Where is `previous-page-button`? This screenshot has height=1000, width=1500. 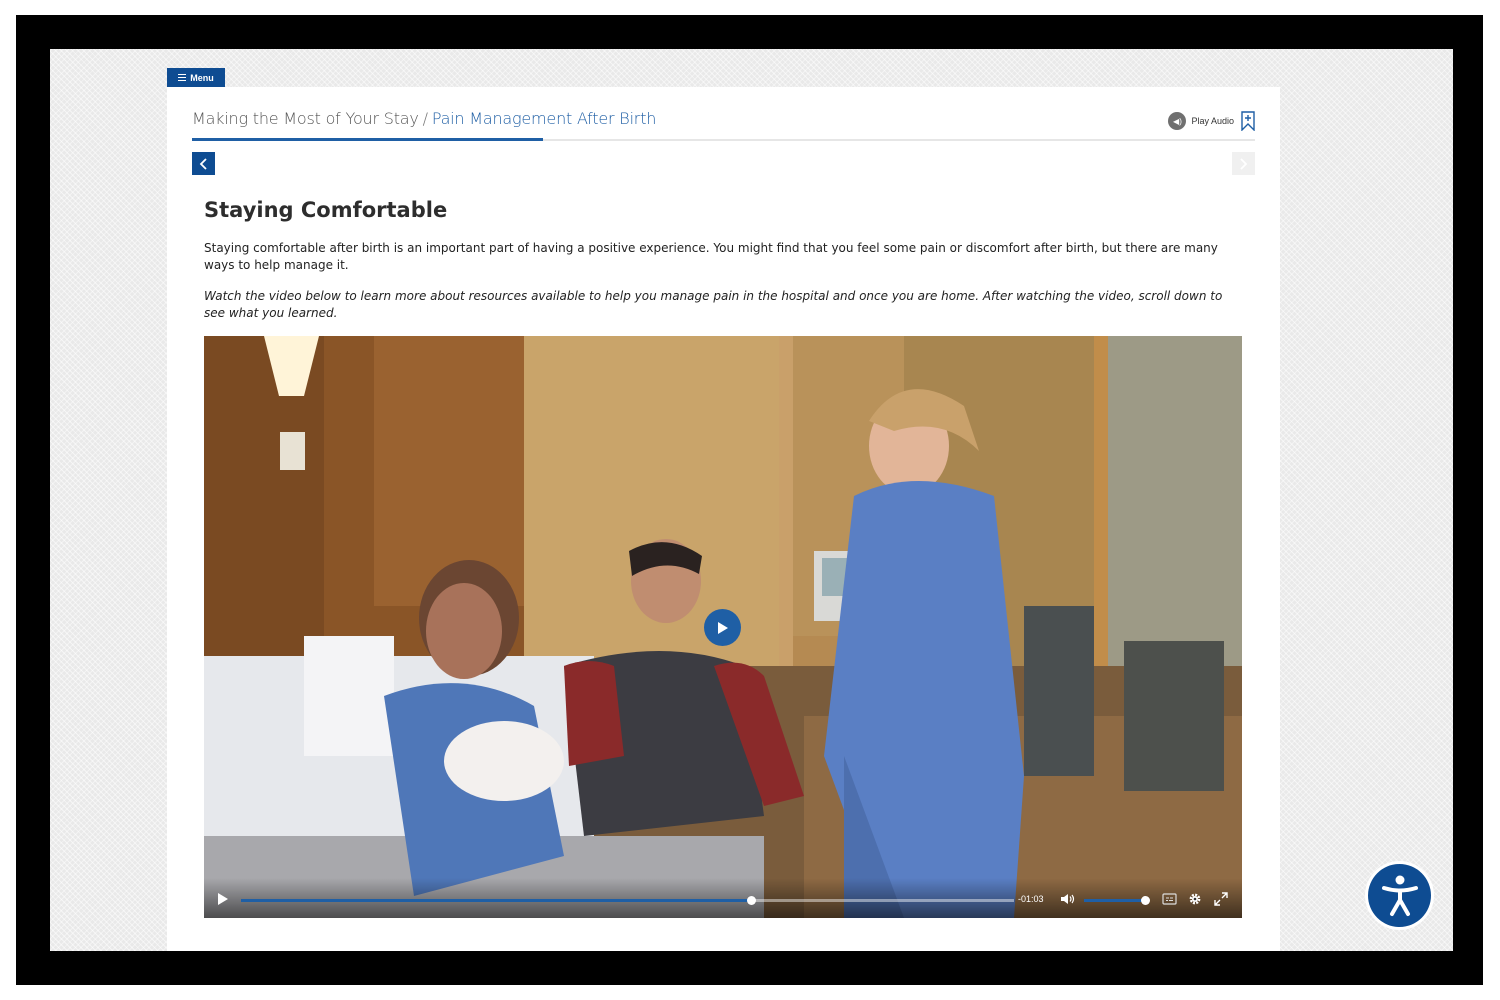 previous-page-button is located at coordinates (203, 163).